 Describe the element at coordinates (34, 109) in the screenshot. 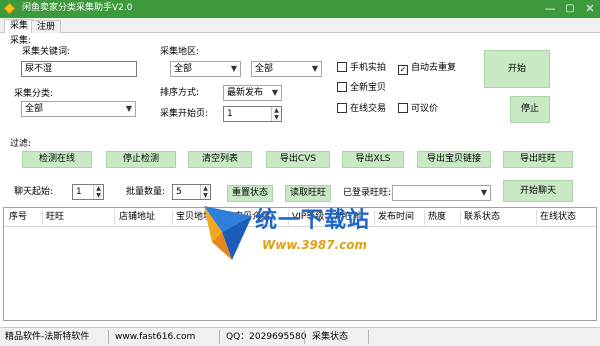

I see `category-value: 全部` at that location.